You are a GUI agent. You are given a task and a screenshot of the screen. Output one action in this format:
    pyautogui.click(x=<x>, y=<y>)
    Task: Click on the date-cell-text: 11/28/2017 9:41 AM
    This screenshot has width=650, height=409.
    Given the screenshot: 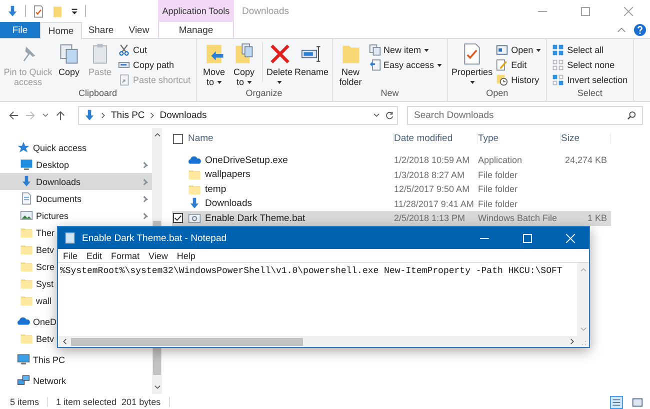 What is the action you would take?
    pyautogui.click(x=434, y=203)
    